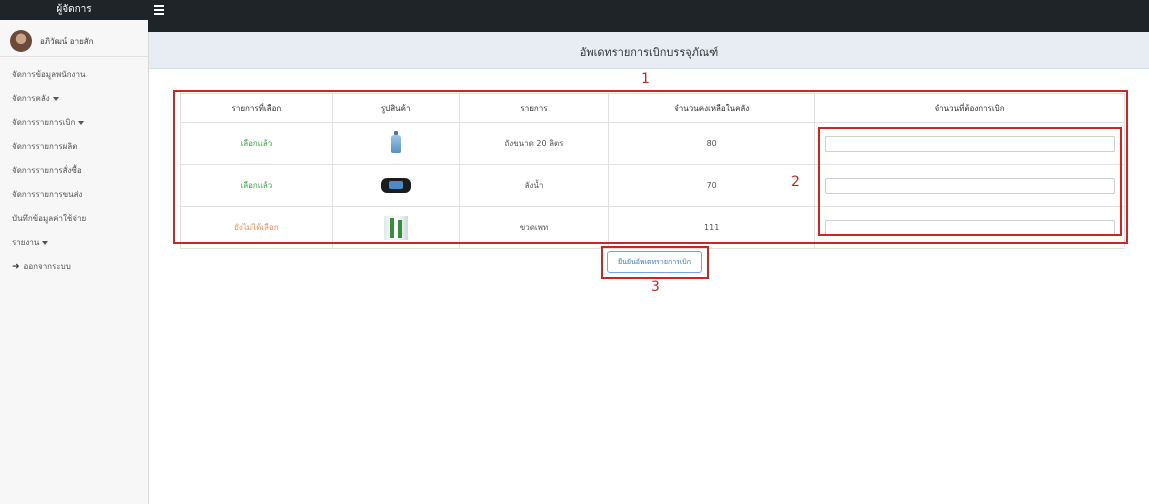  I want to click on sidebar-item-orders: จัดการรายการสั่งซื้อ, so click(74, 171).